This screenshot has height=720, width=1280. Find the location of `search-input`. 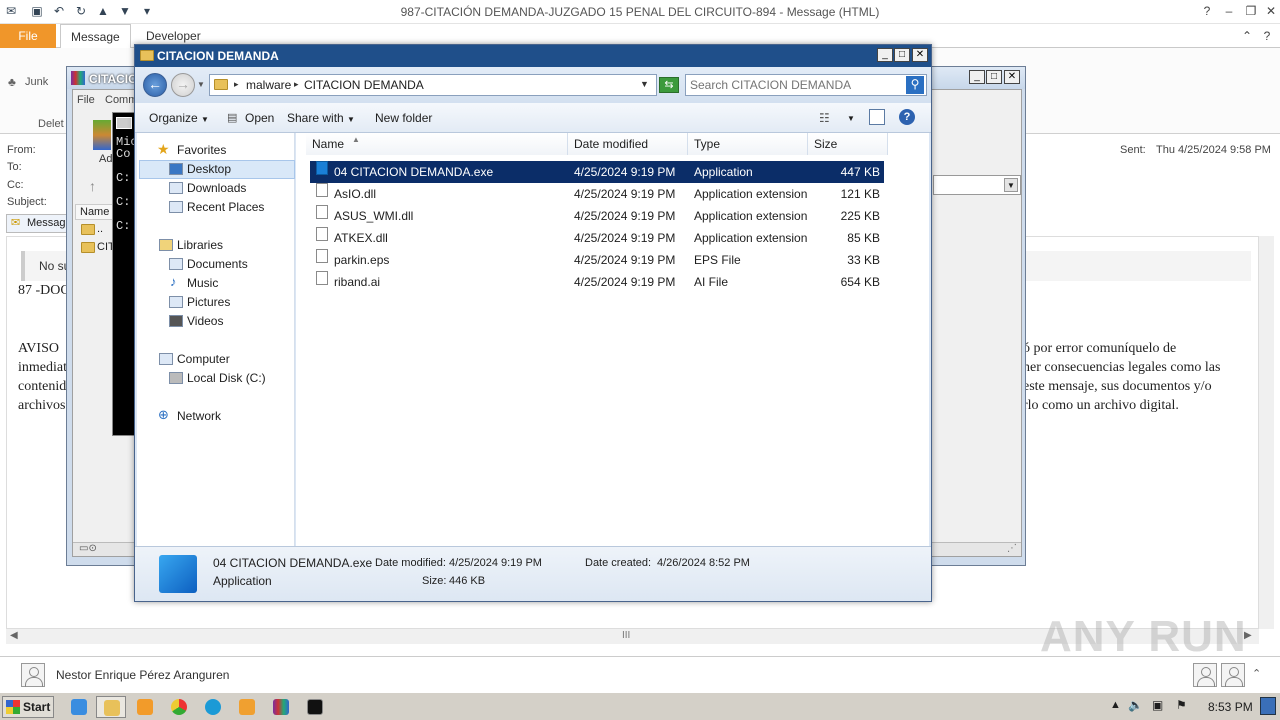

search-input is located at coordinates (797, 85).